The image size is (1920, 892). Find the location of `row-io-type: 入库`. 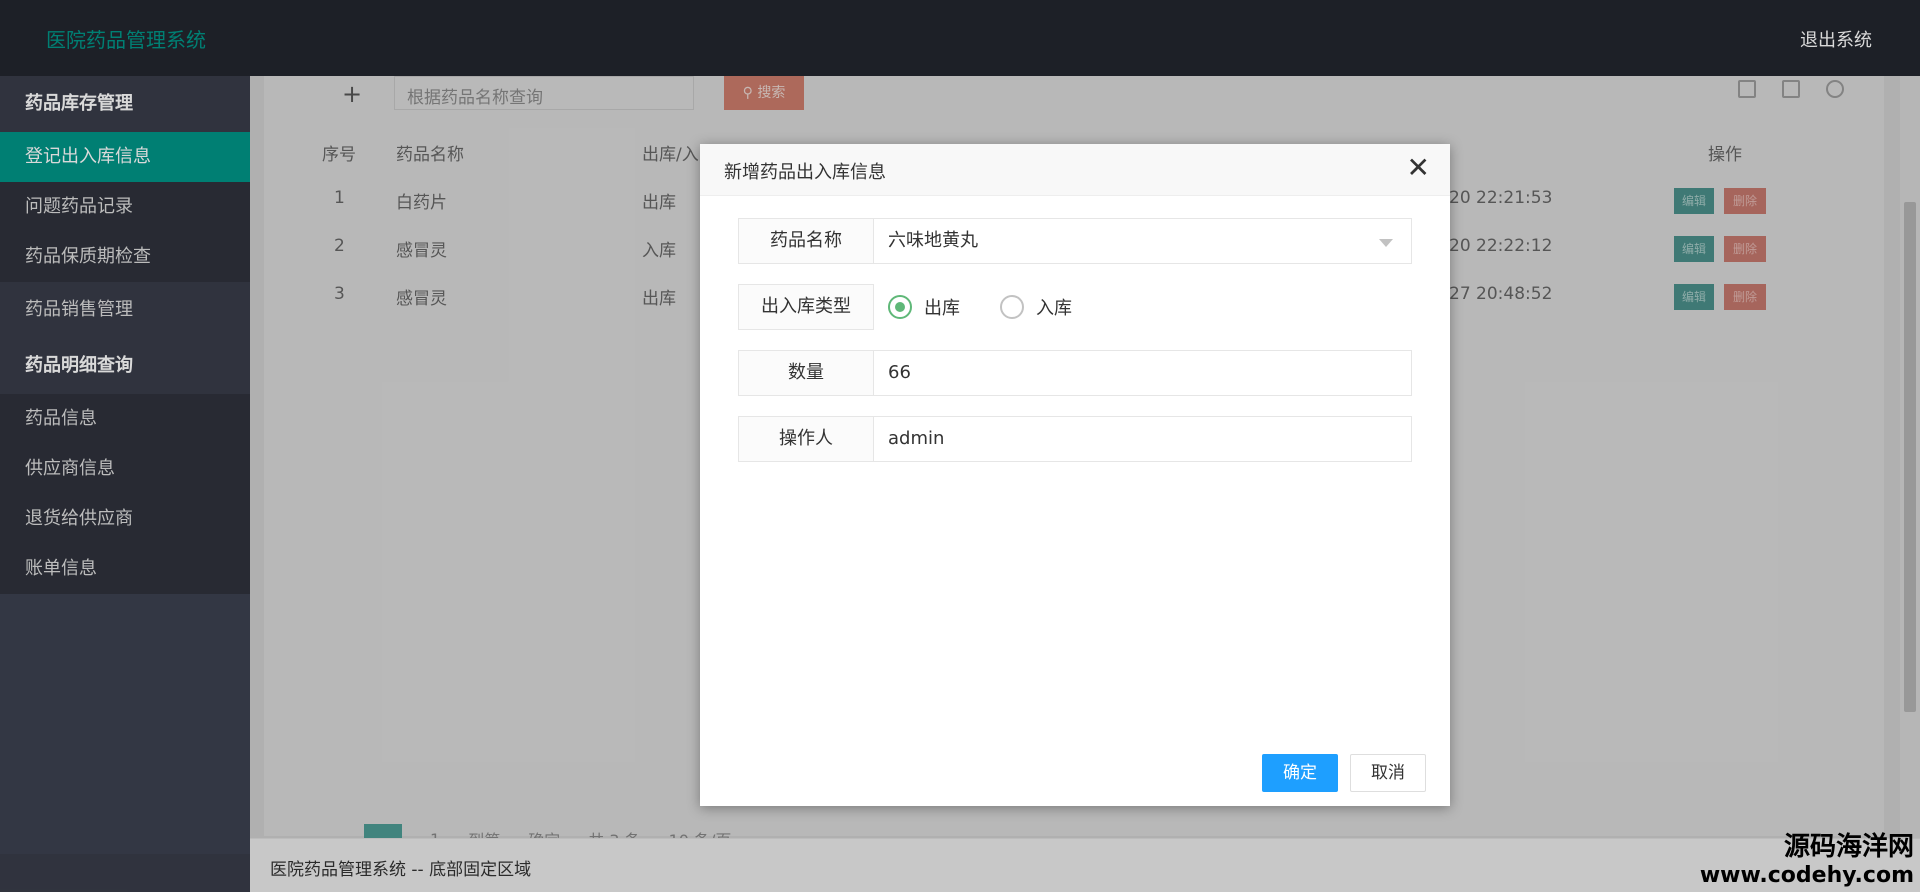

row-io-type: 入库 is located at coordinates (659, 251).